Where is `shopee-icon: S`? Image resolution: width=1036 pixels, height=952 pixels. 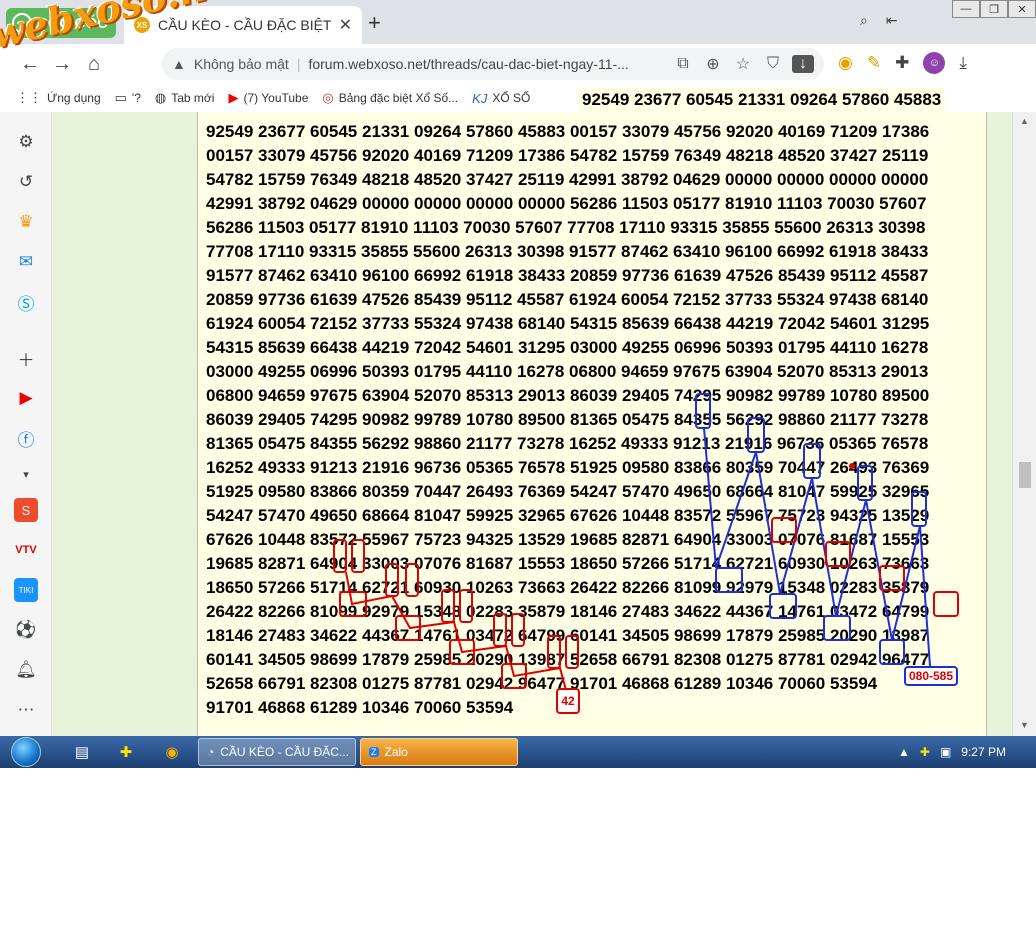 shopee-icon: S is located at coordinates (26, 510).